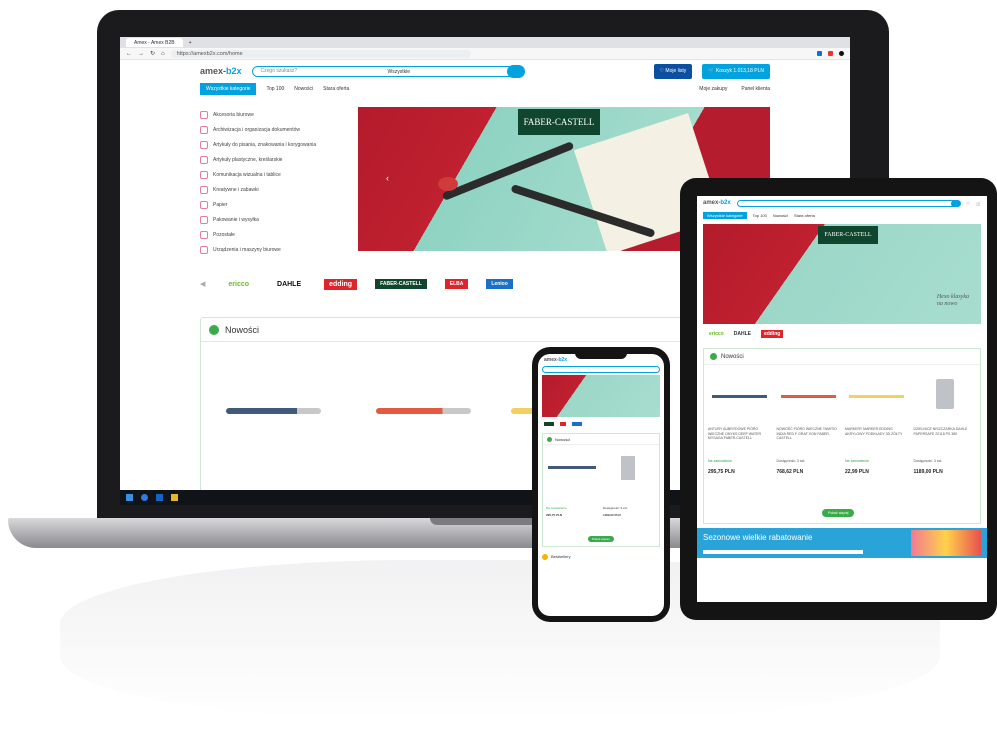 This screenshot has height=738, width=997. What do you see at coordinates (615, 508) in the screenshot?
I see `product-availability: Dostępność: 3 szt.` at bounding box center [615, 508].